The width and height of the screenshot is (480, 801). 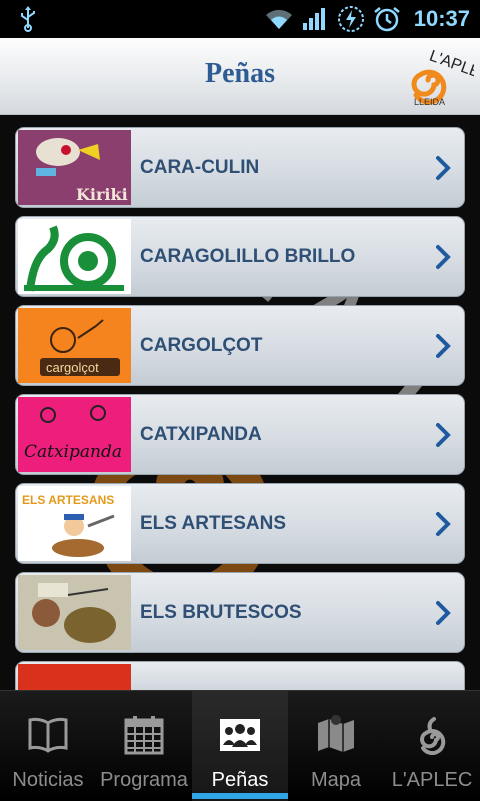 What do you see at coordinates (336, 733) in the screenshot?
I see `map-icon` at bounding box center [336, 733].